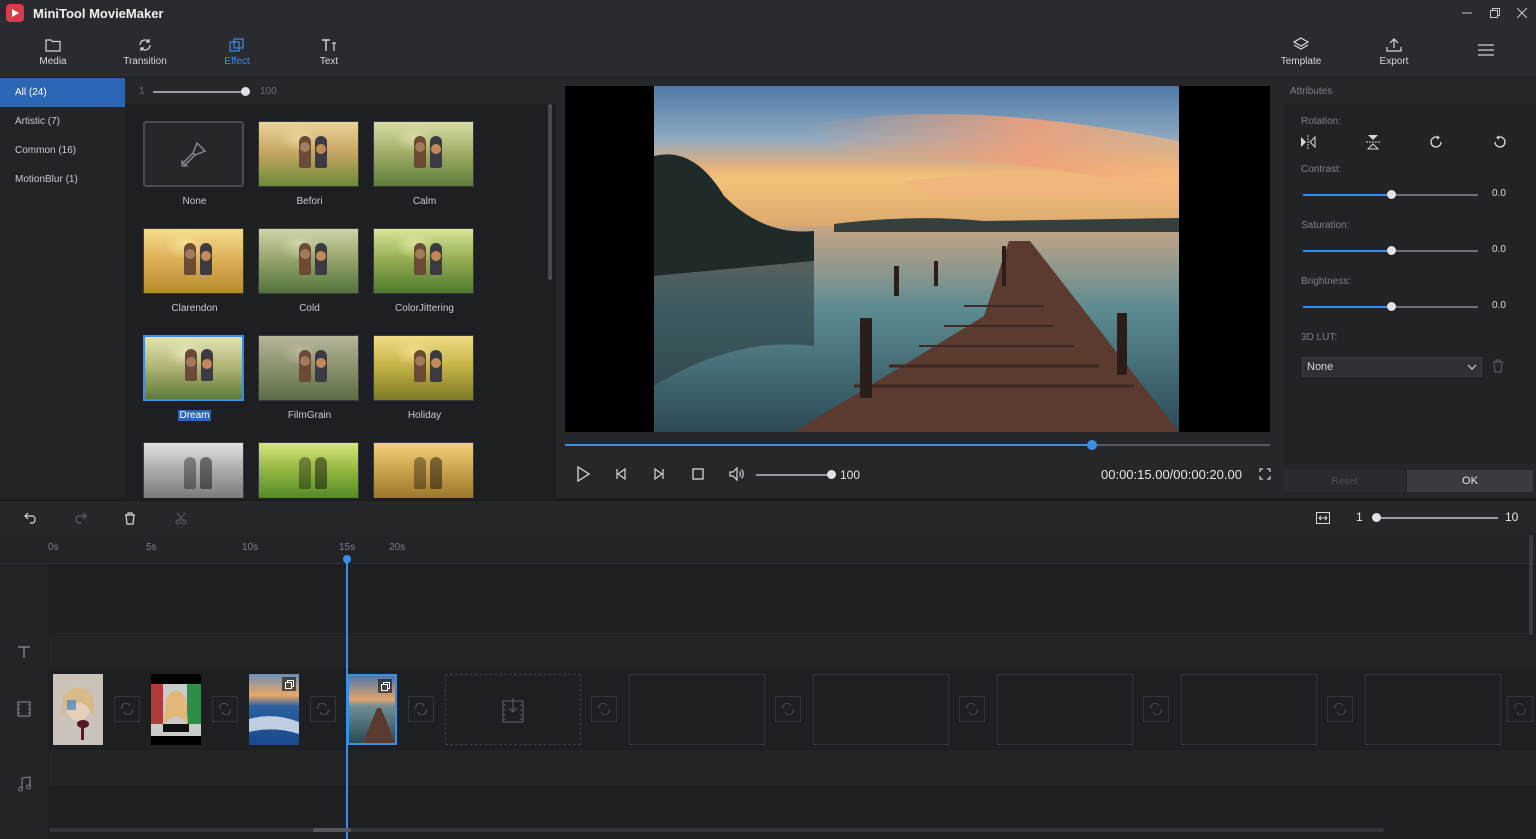  I want to click on app-title: MiniTool MovieMaker, so click(98, 13).